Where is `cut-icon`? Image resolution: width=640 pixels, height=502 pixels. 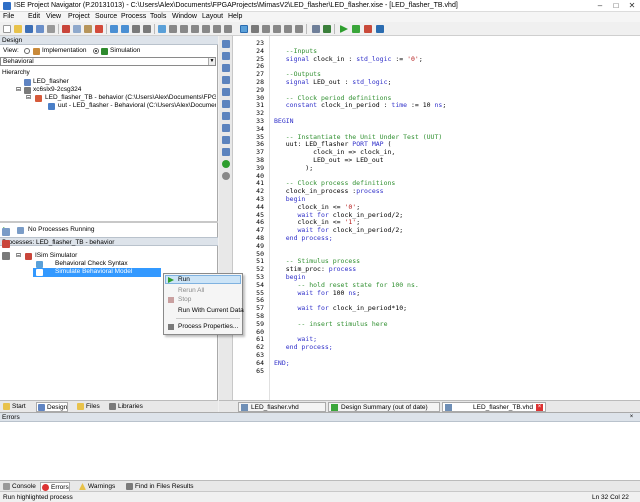
cut-icon is located at coordinates (66, 29).